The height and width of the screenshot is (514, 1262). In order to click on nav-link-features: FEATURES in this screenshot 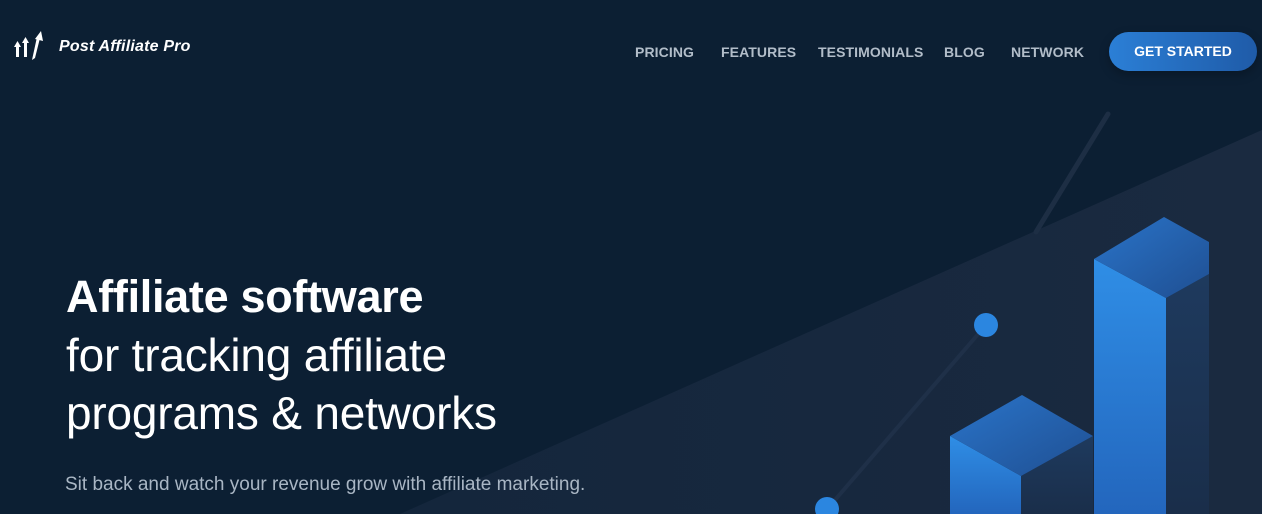, I will do `click(758, 52)`.